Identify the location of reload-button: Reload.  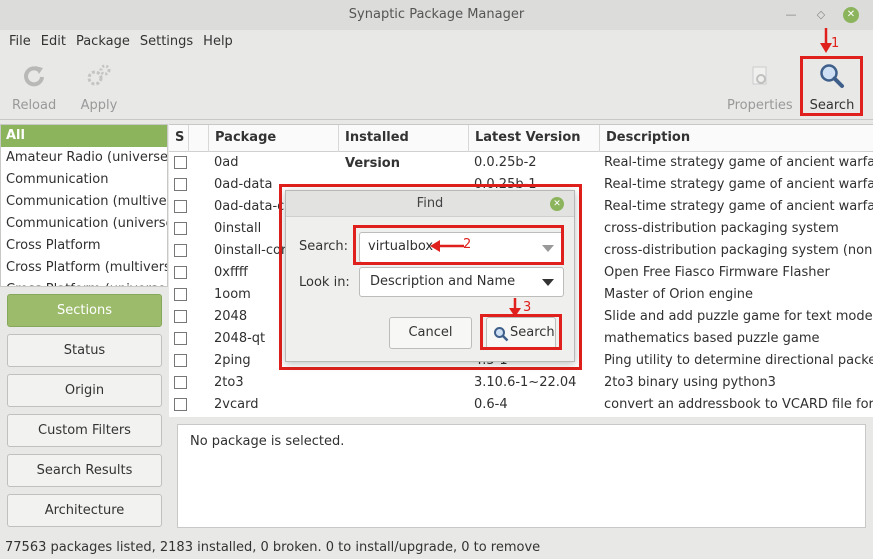
(34, 87).